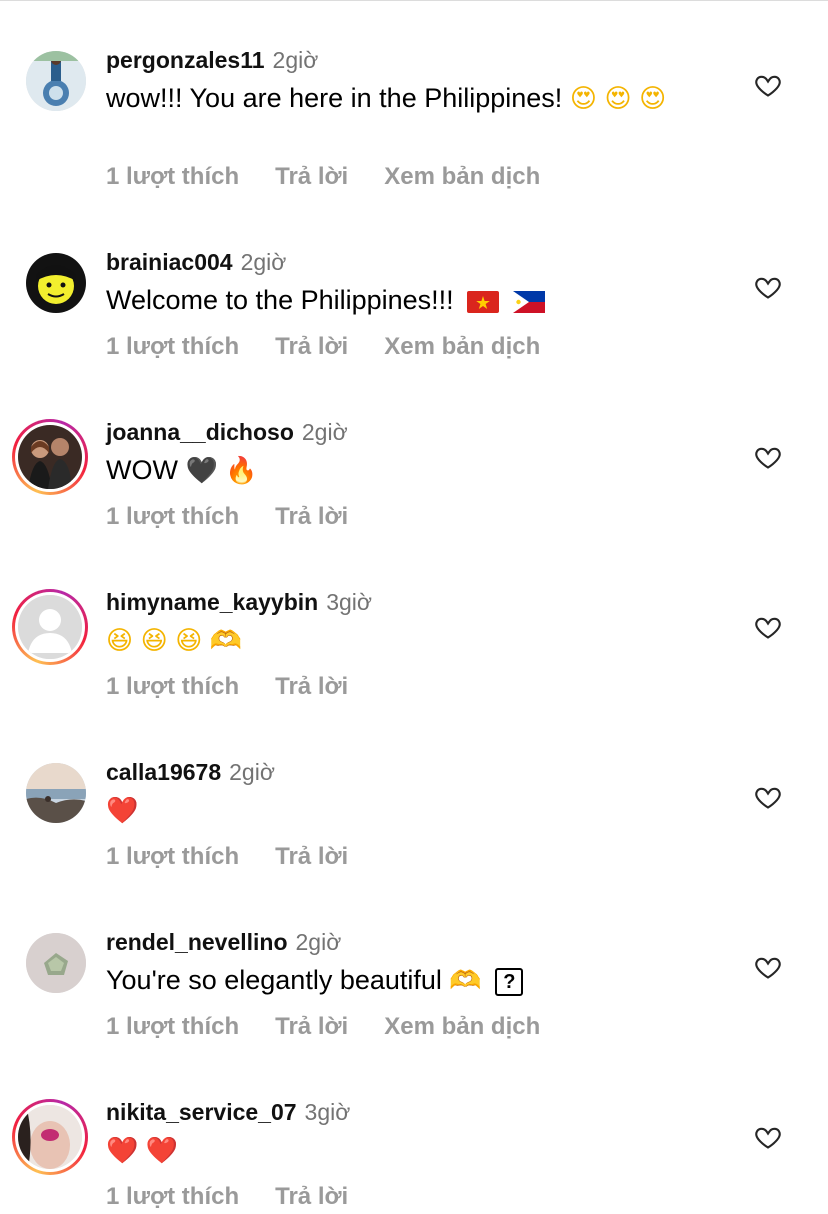  I want to click on comment-text: ❤️ ❤️, so click(406, 1150).